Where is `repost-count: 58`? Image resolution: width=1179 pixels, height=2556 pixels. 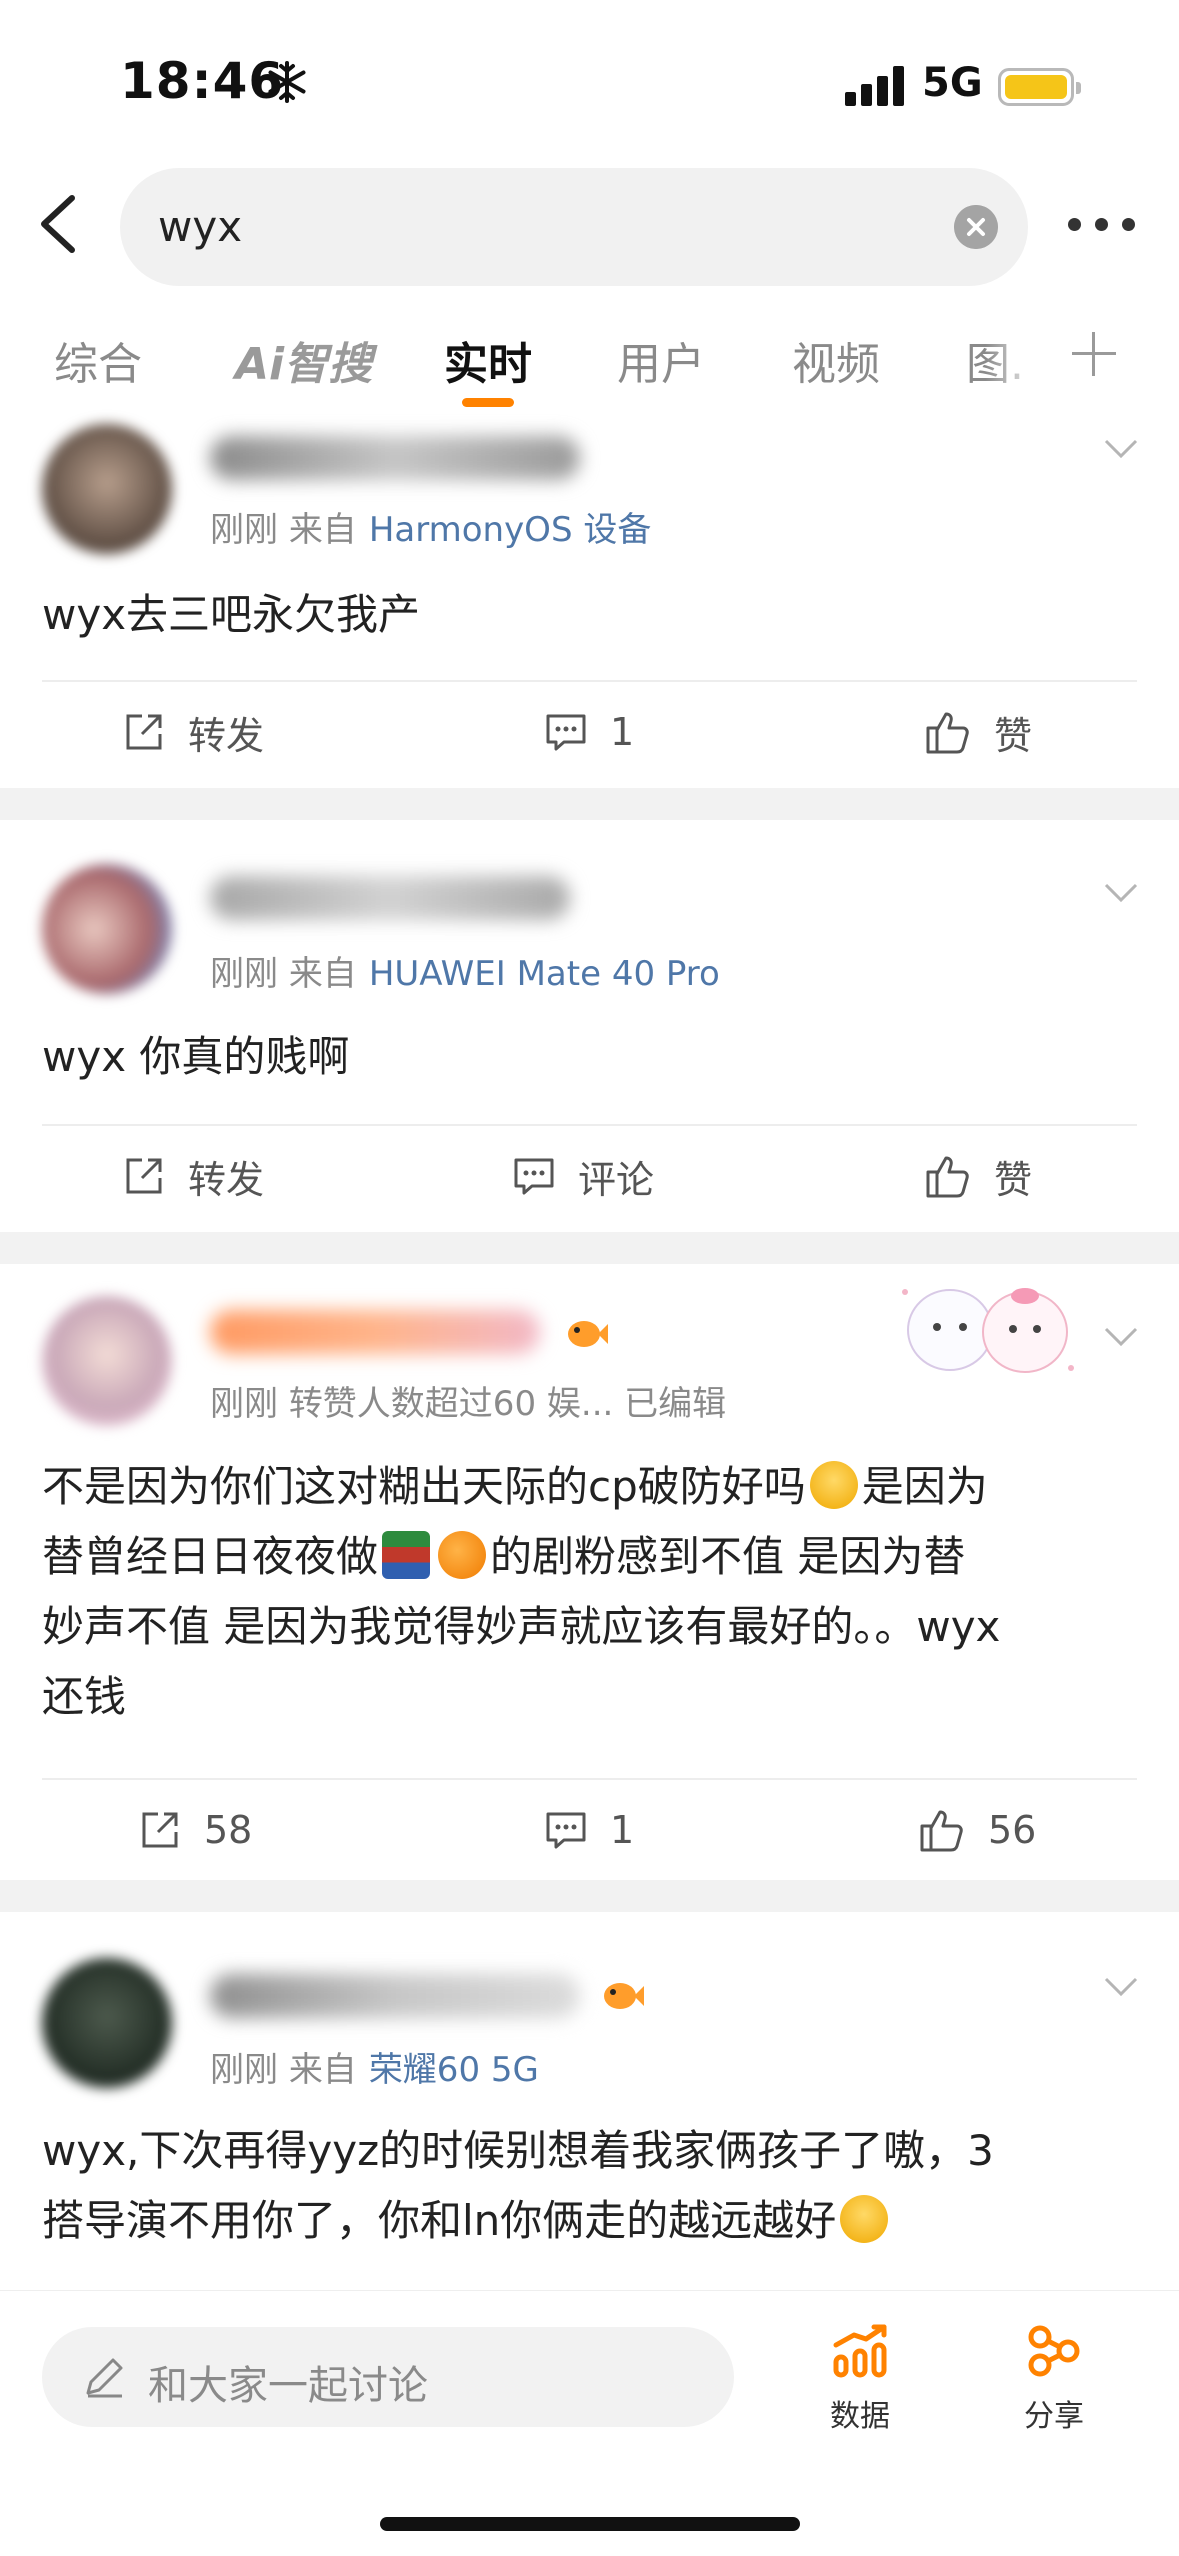 repost-count: 58 is located at coordinates (228, 1830).